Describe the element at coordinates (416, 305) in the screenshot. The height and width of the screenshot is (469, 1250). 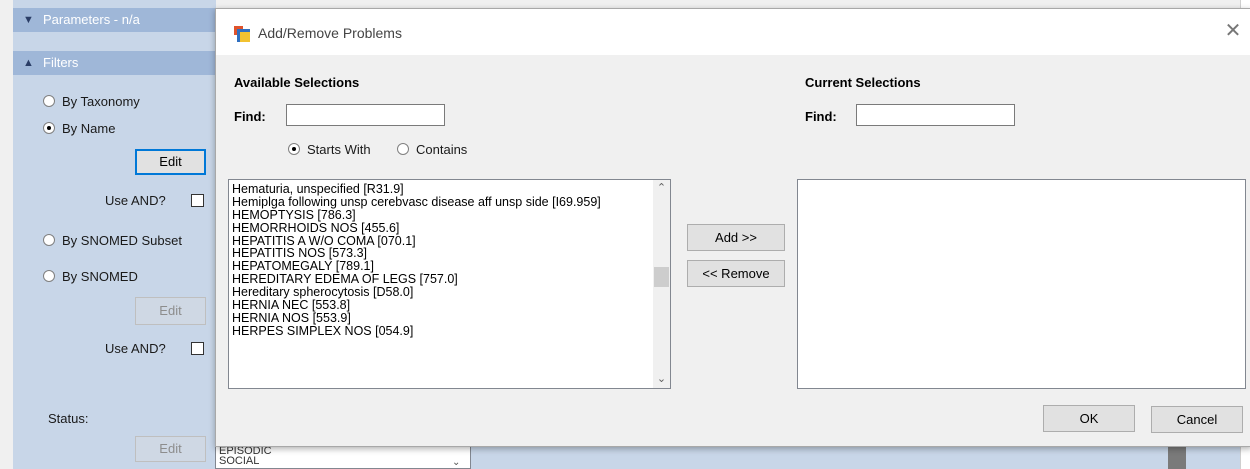
I see `list-item: HERNIA NEC [553.8]` at that location.